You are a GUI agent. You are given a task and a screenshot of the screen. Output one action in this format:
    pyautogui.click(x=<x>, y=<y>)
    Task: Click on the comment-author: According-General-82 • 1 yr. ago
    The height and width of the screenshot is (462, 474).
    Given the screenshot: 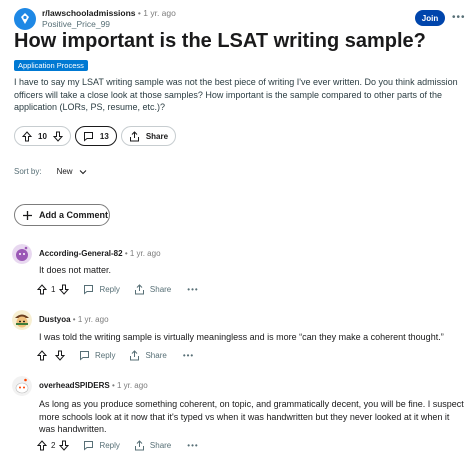 What is the action you would take?
    pyautogui.click(x=100, y=253)
    